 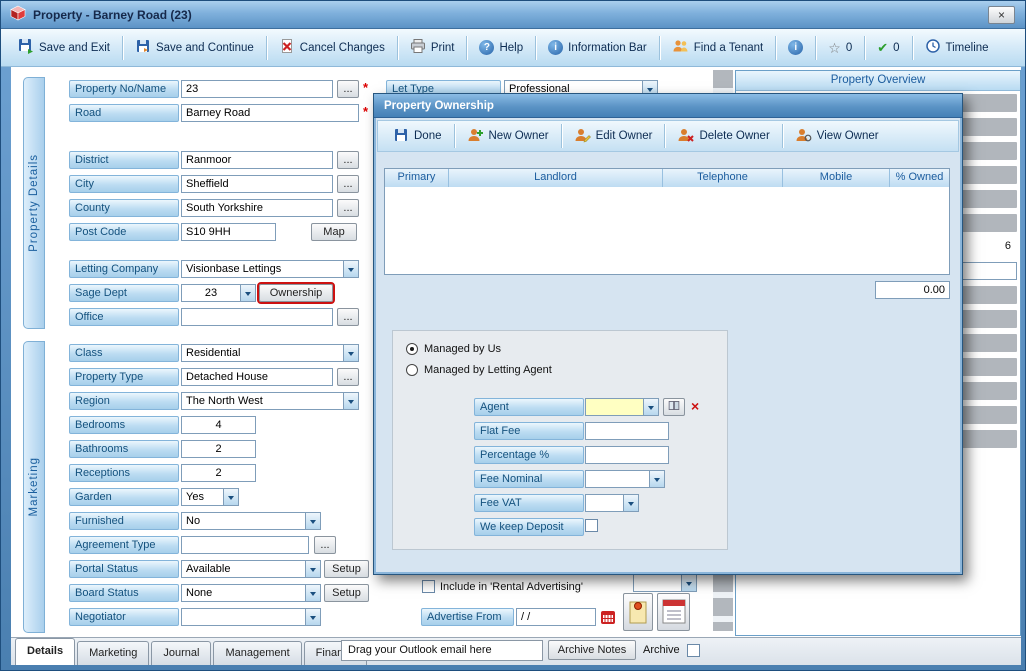 I want to click on rental-advertising-select, so click(x=665, y=583).